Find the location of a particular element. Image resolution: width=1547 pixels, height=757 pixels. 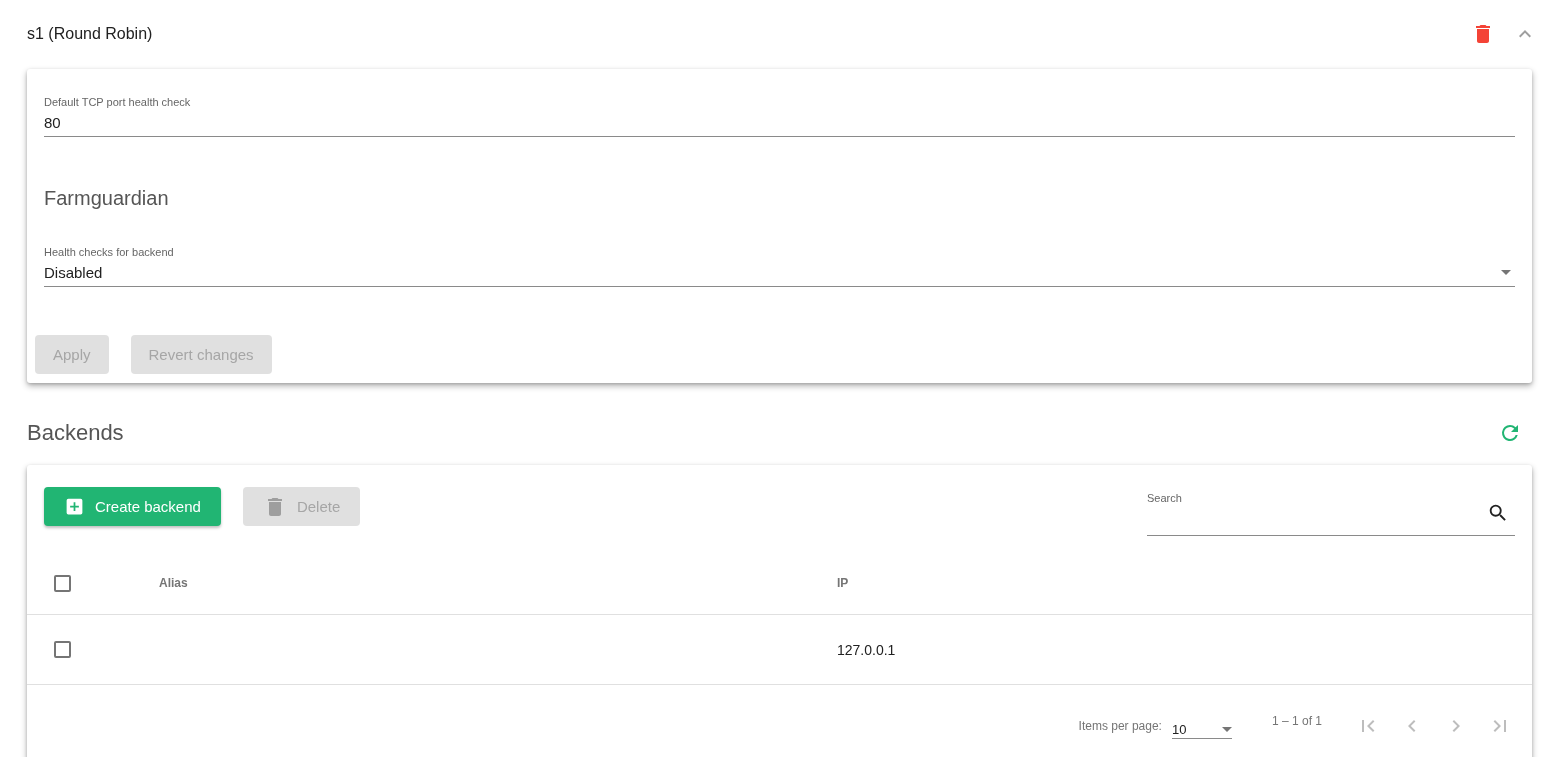

search-icon is located at coordinates (1498, 513).